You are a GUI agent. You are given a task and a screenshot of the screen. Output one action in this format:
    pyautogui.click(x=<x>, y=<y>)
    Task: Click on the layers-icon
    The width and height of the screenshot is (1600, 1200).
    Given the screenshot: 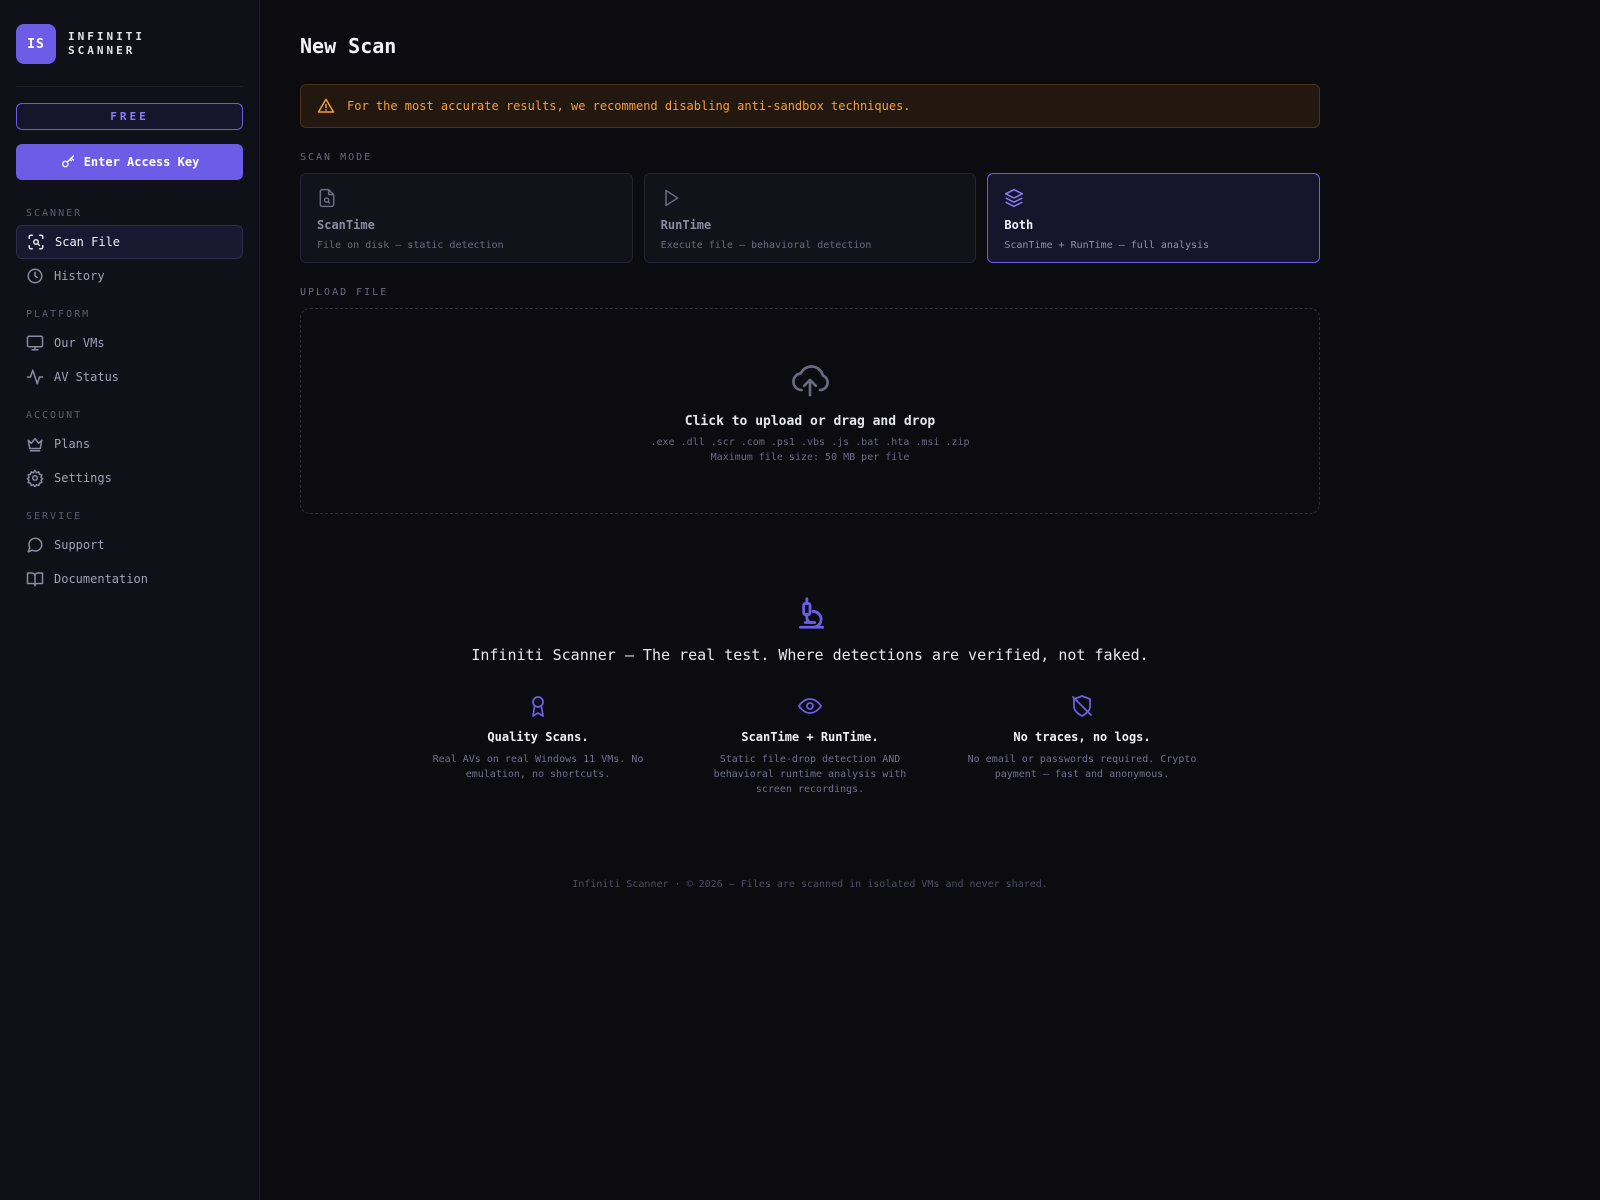 What is the action you would take?
    pyautogui.click(x=1014, y=198)
    